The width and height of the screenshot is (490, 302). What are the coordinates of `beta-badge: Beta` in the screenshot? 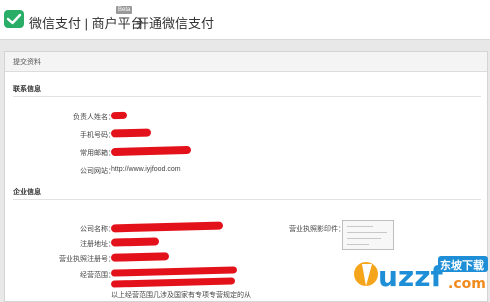 It's located at (124, 10).